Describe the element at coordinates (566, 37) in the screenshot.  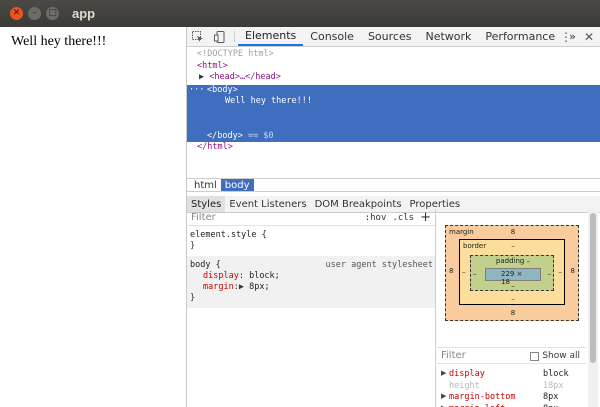
I see `devtools-menu-icon: ⋮` at that location.